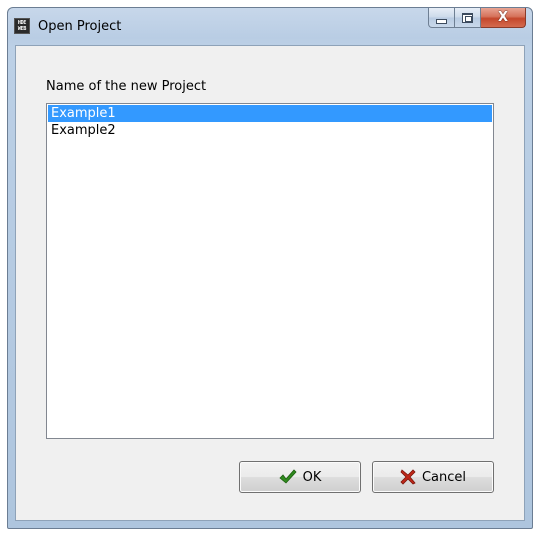 The width and height of the screenshot is (540, 534). What do you see at coordinates (408, 477) in the screenshot?
I see `x-icon` at bounding box center [408, 477].